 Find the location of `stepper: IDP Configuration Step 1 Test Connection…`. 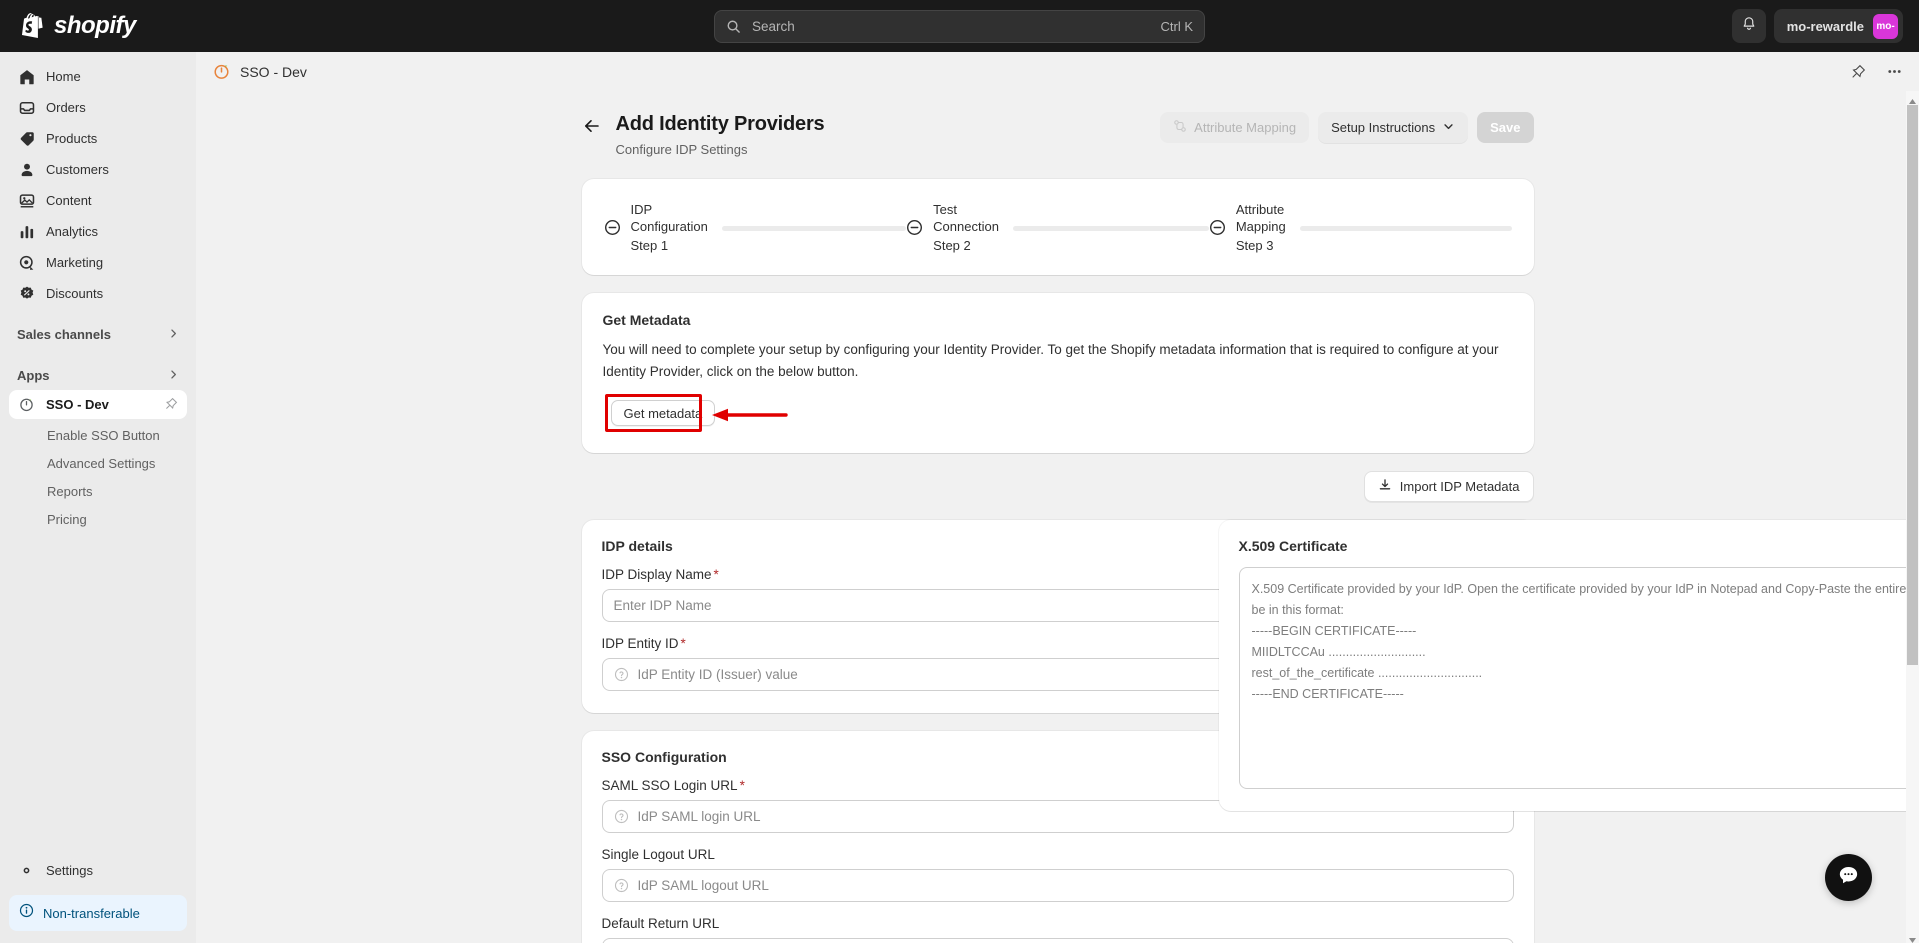

stepper: IDP Configuration Step 1 Test Connection… is located at coordinates (1057, 227).